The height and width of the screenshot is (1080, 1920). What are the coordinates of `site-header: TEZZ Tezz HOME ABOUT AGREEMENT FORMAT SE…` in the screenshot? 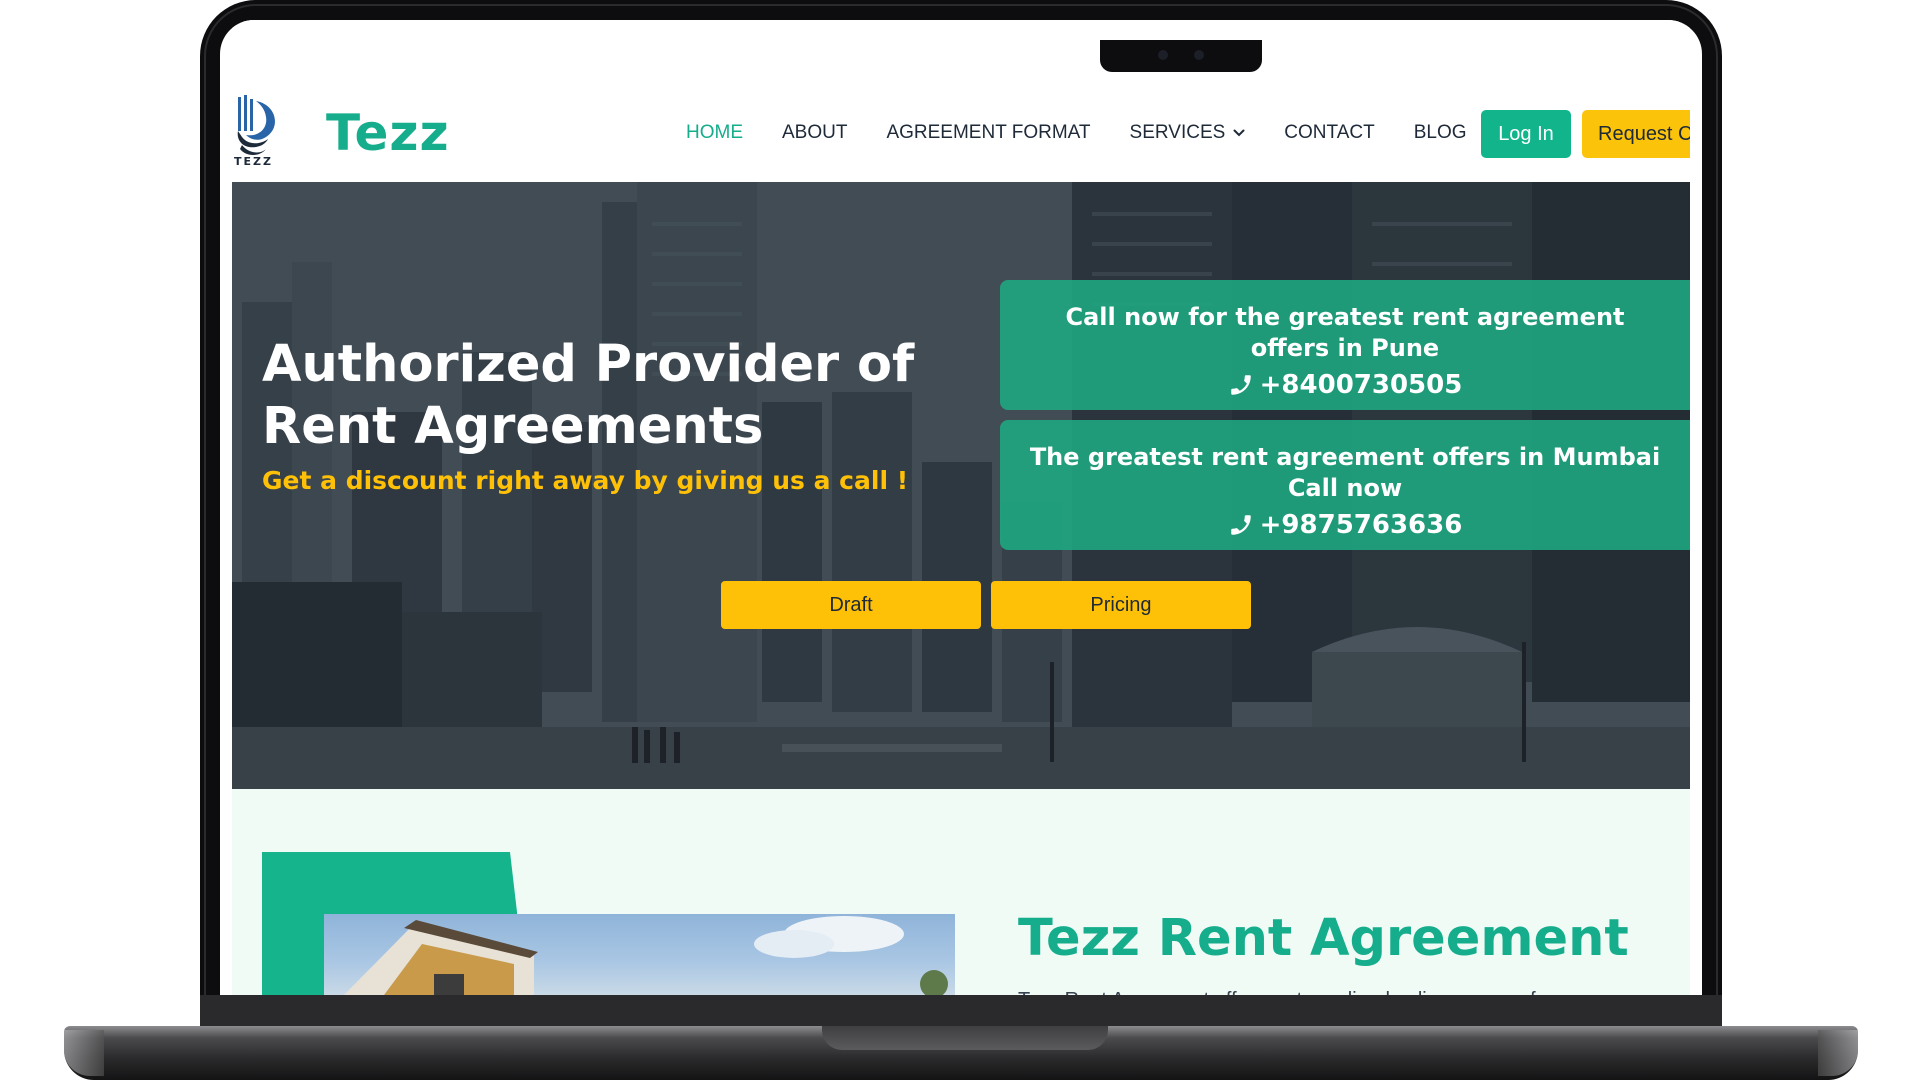 It's located at (961, 128).